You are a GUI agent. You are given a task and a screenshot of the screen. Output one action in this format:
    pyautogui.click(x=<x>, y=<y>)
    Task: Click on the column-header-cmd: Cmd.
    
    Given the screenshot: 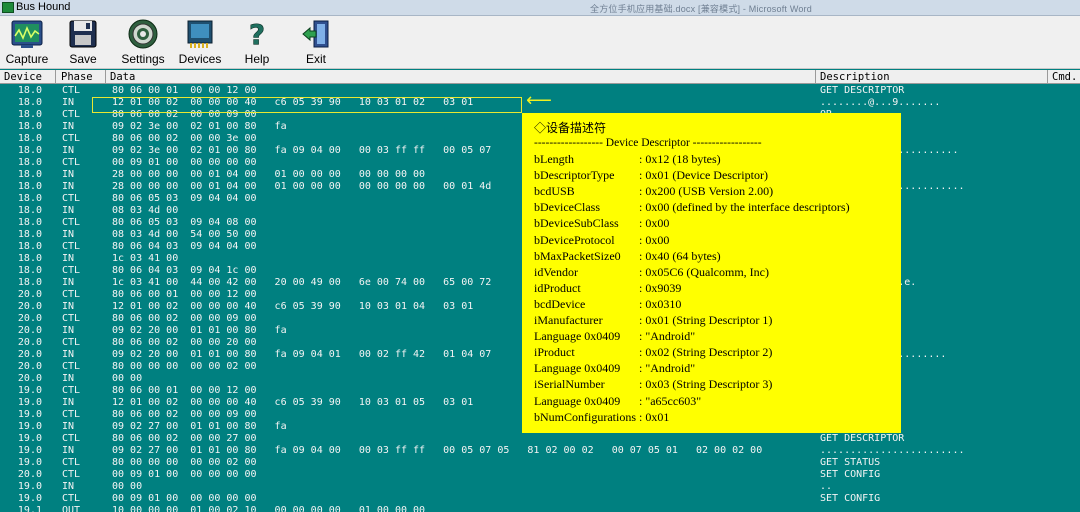 What is the action you would take?
    pyautogui.click(x=1064, y=77)
    